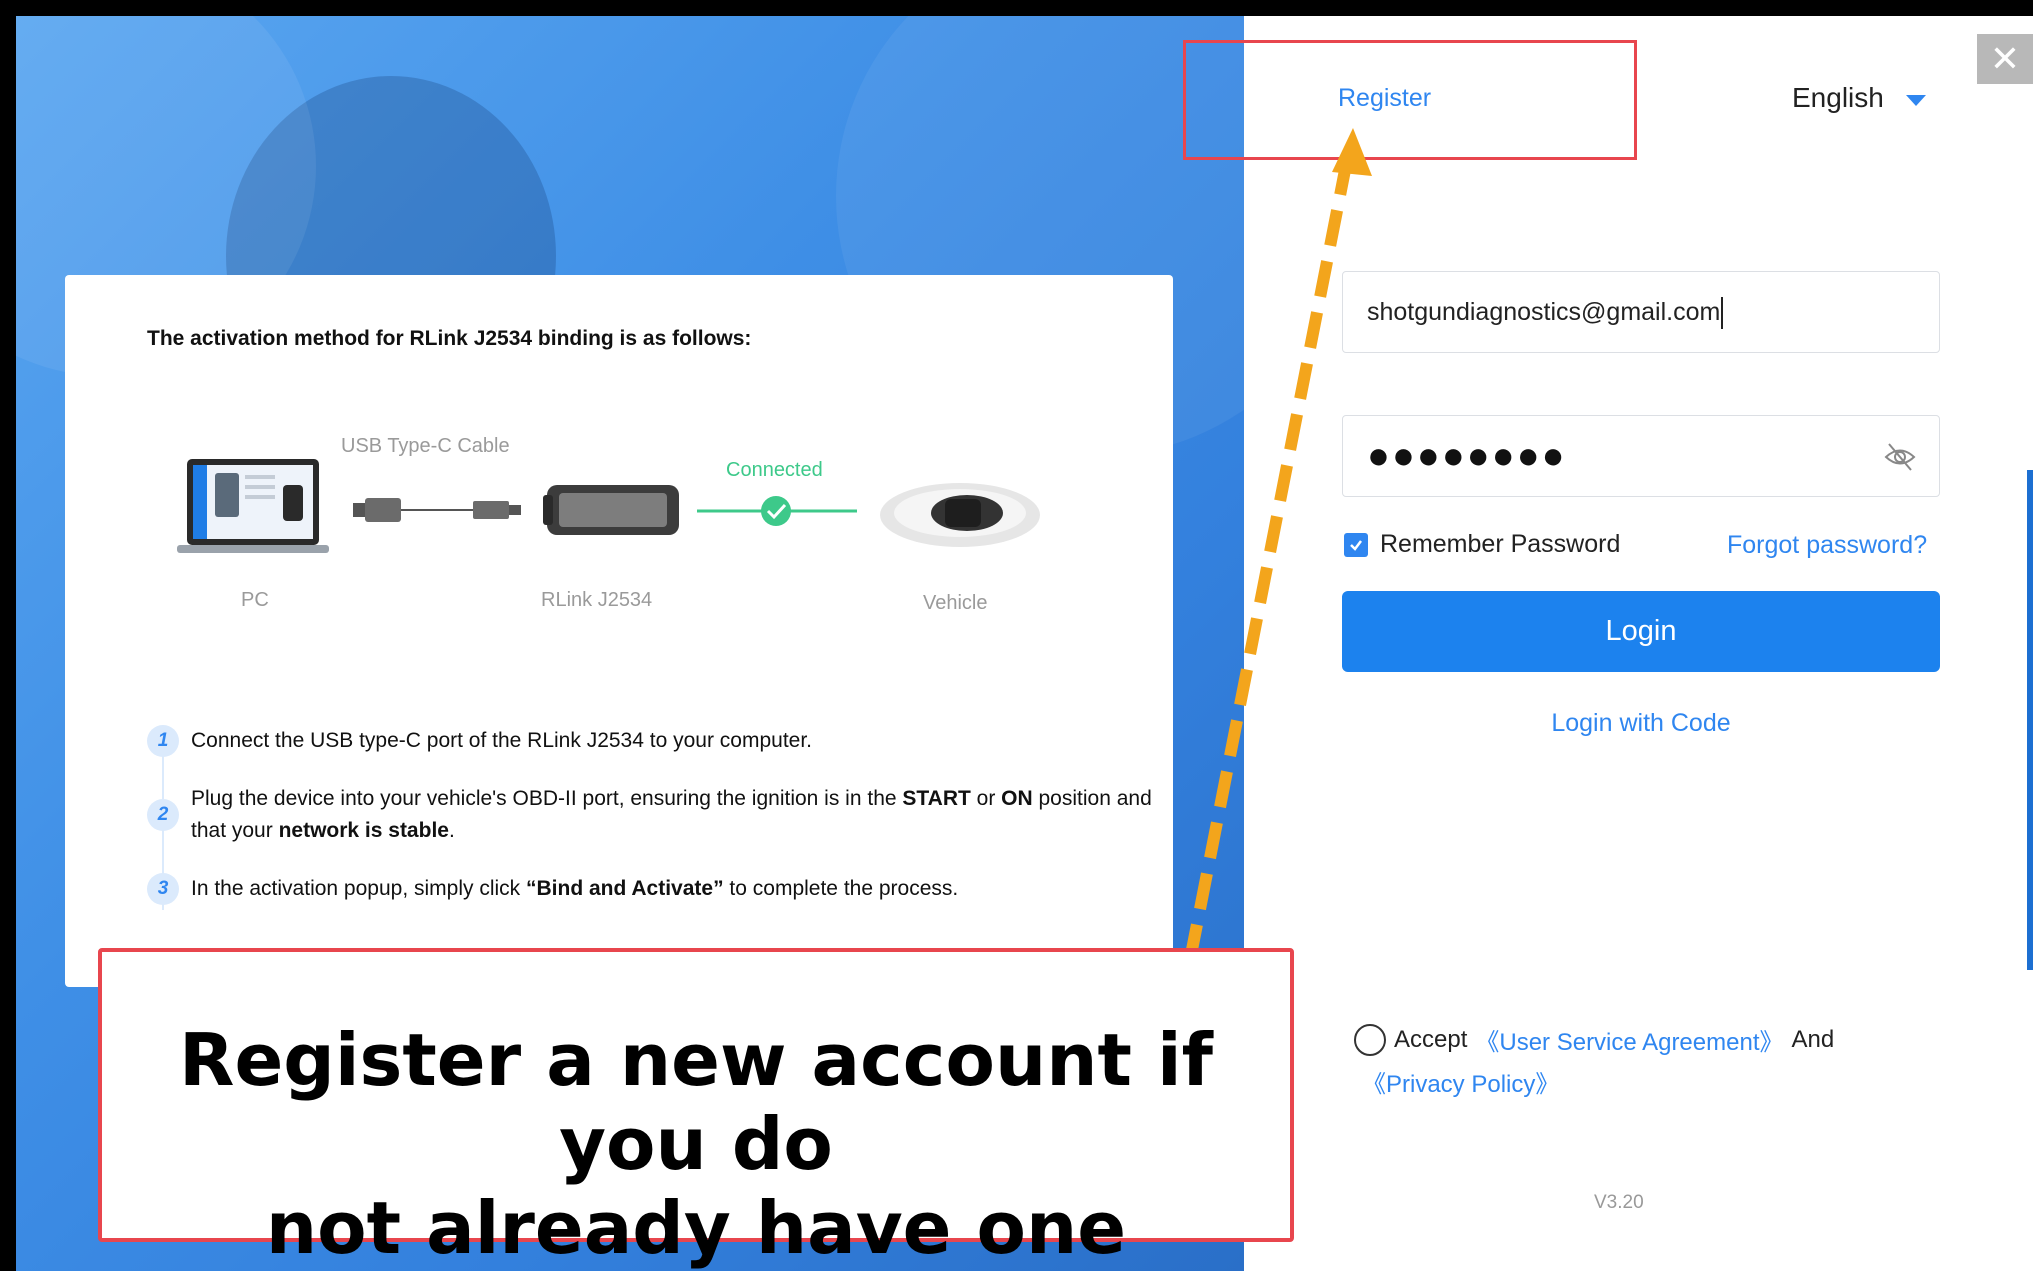 This screenshot has width=2033, height=1271. I want to click on step-text: In the activation popup, simply click, so click(358, 888).